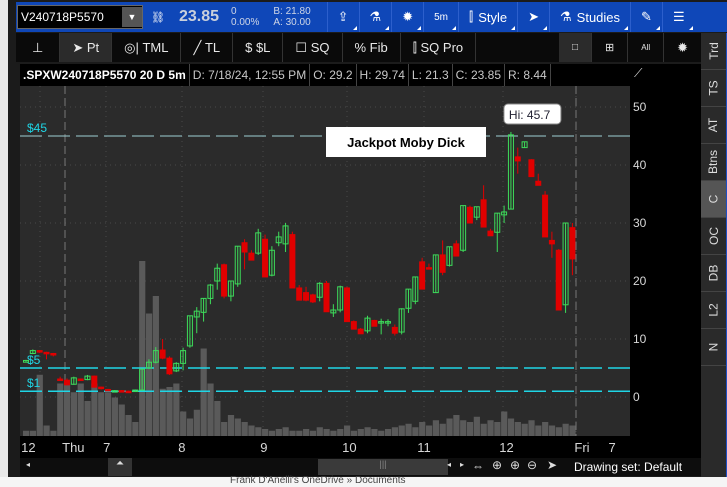 The width and height of the screenshot is (727, 487). Describe the element at coordinates (80, 17) in the screenshot. I see `symbol-input: V240718P5570 ▼` at that location.